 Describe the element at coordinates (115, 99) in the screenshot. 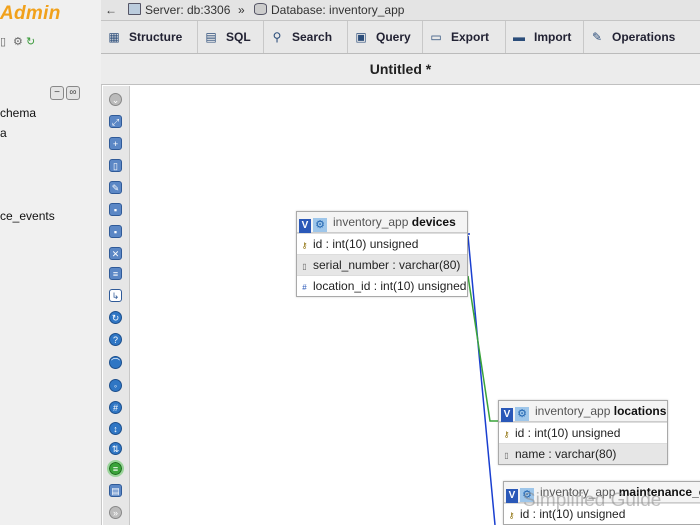

I see `toggle-menu-icon: ⌄` at that location.